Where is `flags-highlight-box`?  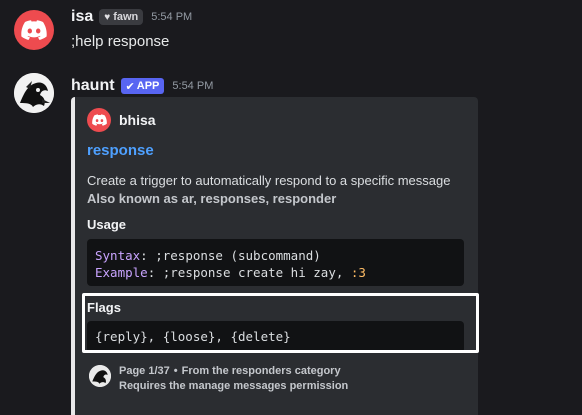 flags-highlight-box is located at coordinates (280, 323).